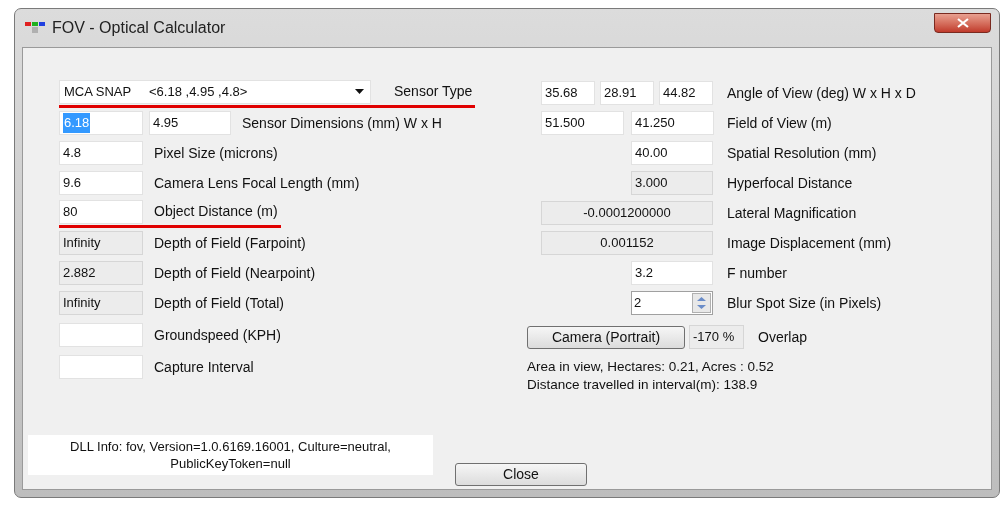 This screenshot has height=509, width=1005. I want to click on field-label: Groundspeed (KPH), so click(217, 335).